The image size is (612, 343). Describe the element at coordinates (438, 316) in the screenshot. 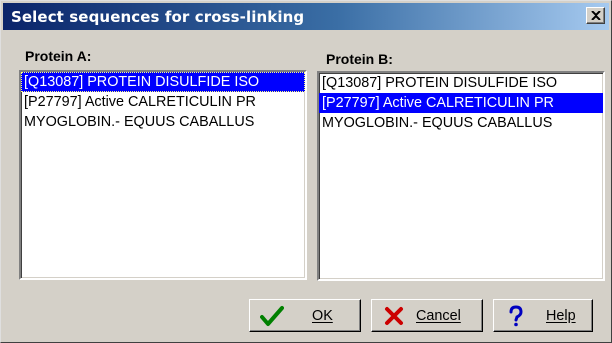

I see `cancel-button-label: Cancel` at that location.